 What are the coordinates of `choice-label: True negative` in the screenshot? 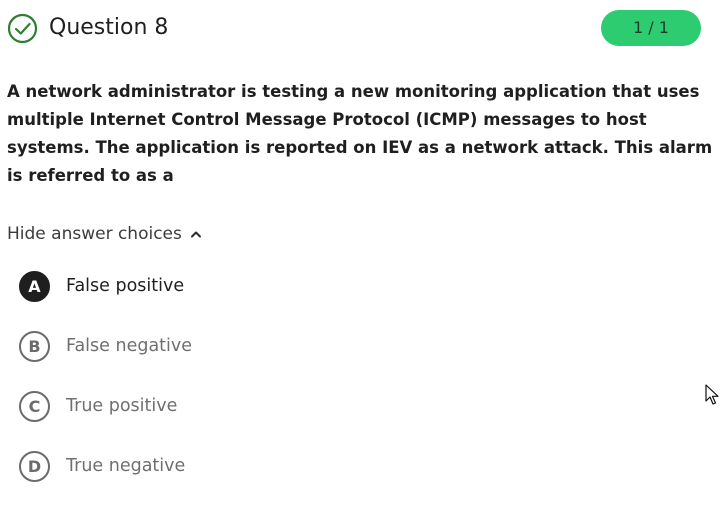 It's located at (126, 466).